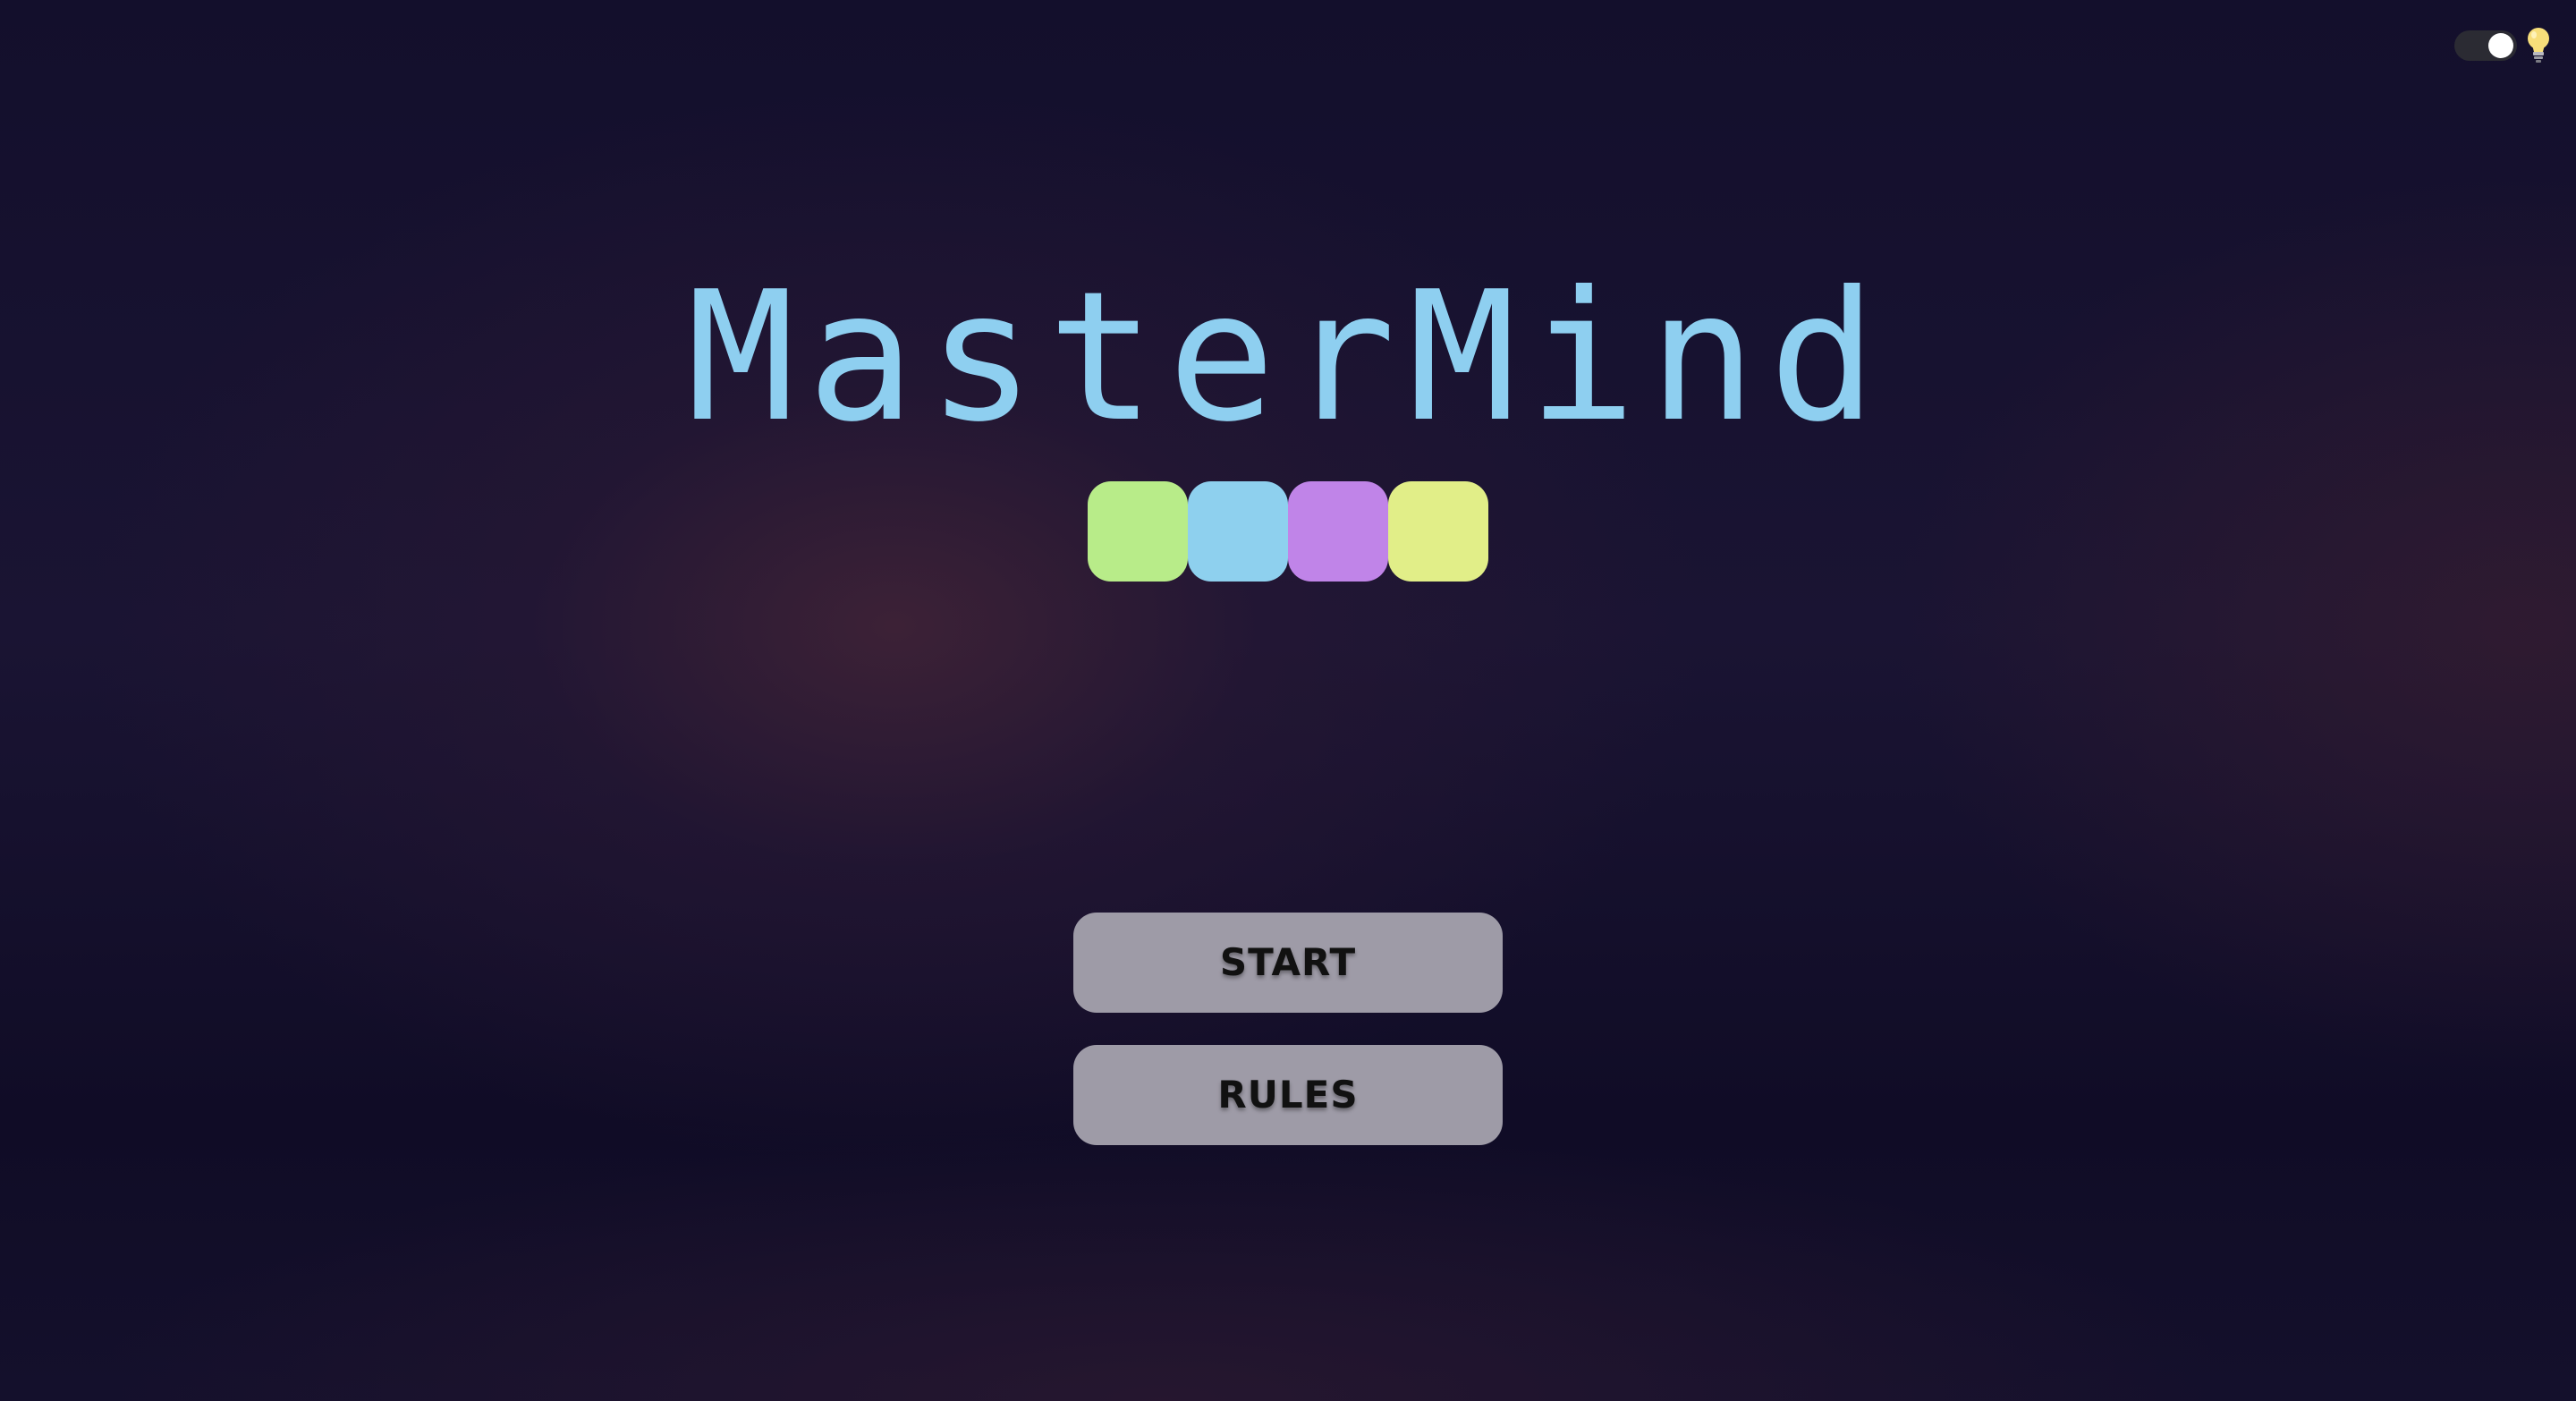  What do you see at coordinates (2485, 45) in the screenshot?
I see `toggle-track` at bounding box center [2485, 45].